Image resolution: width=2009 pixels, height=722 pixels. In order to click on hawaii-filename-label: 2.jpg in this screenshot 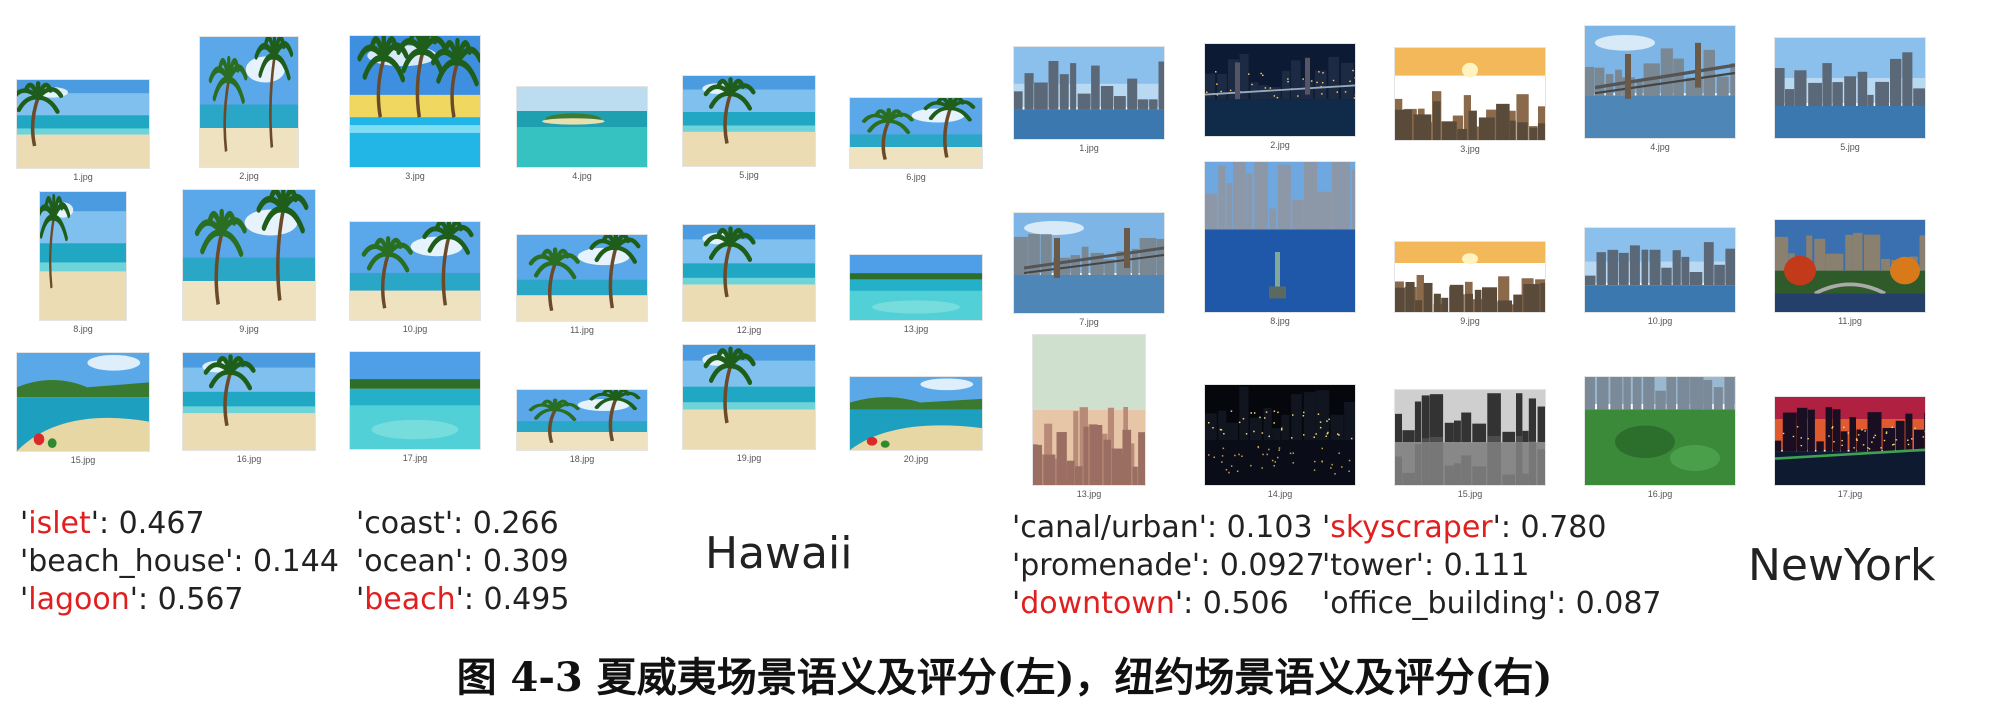, I will do `click(249, 176)`.